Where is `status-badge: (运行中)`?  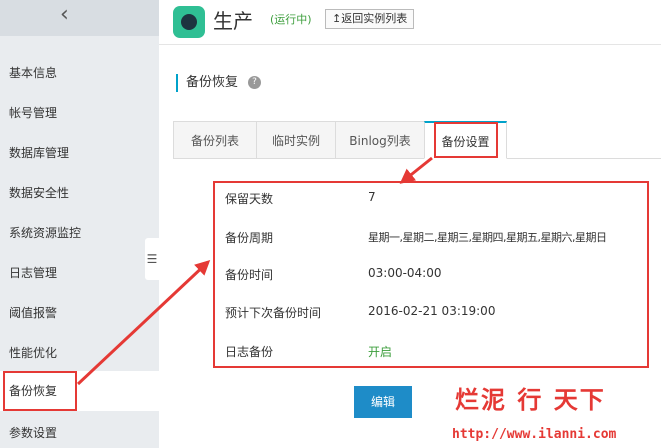 status-badge: (运行中) is located at coordinates (291, 19).